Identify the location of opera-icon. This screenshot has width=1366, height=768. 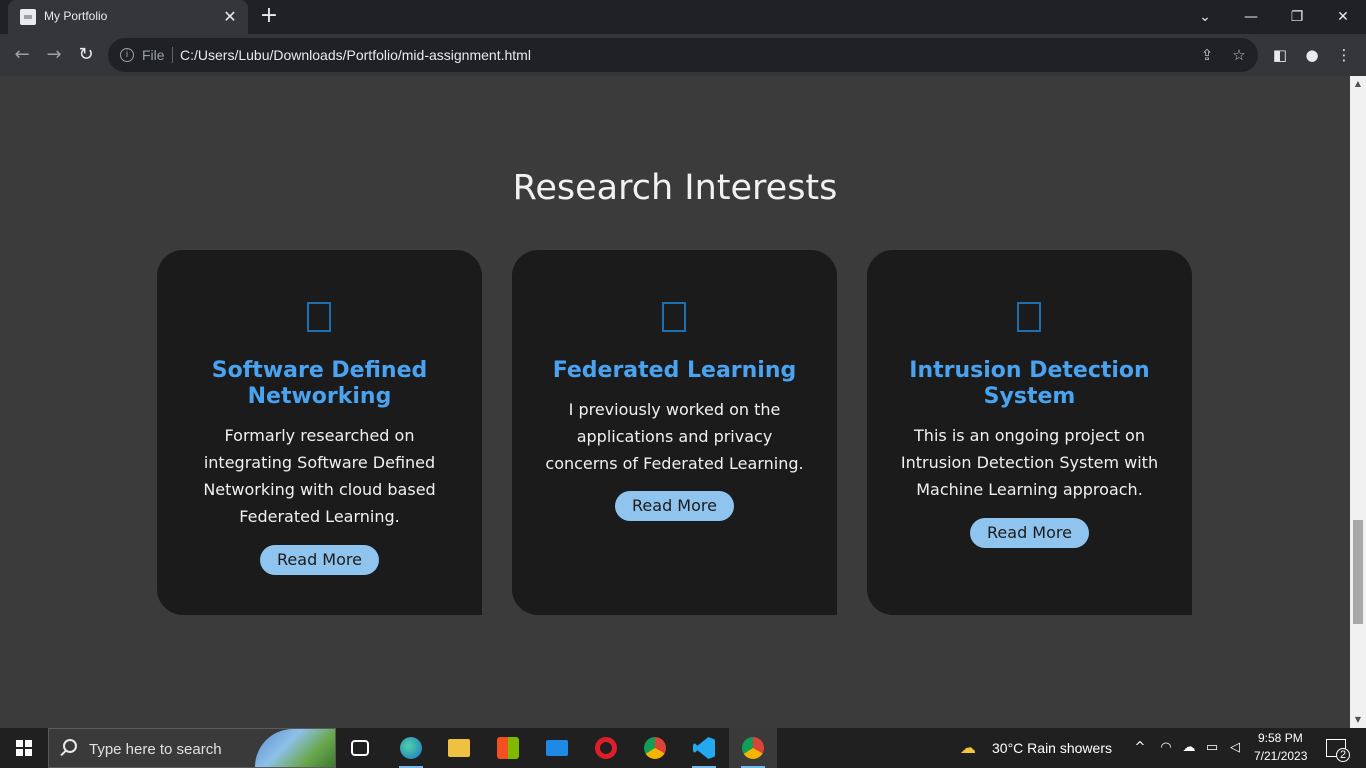
(606, 748).